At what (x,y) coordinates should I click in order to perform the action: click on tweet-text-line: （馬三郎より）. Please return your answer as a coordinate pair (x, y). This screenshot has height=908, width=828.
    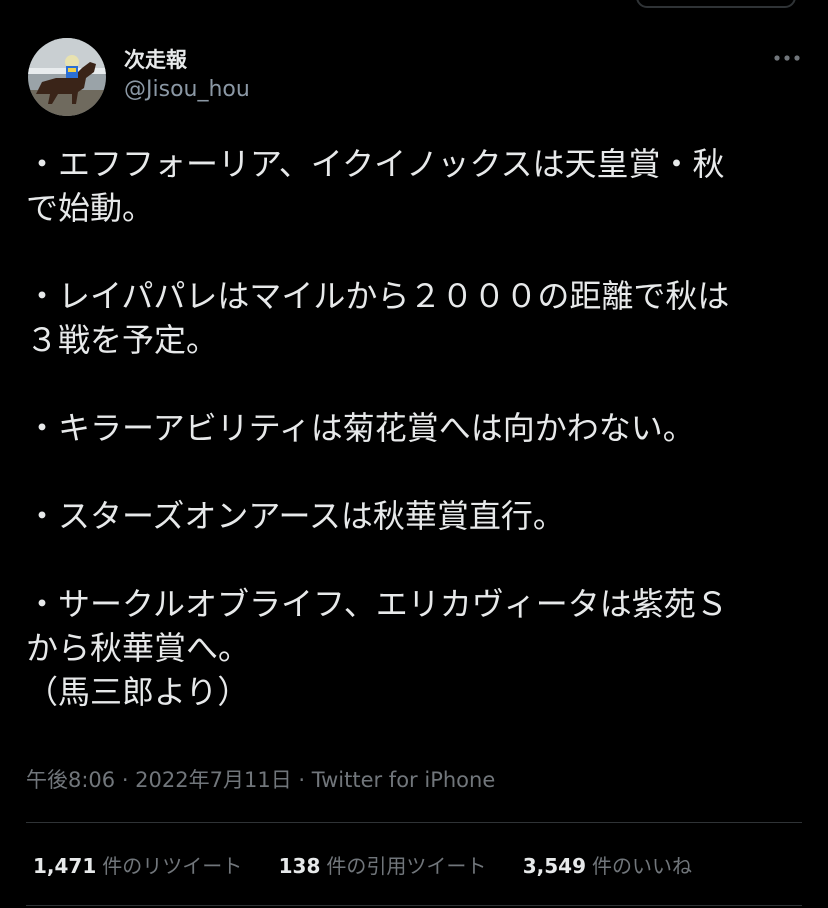
    Looking at the image, I should click on (138, 692).